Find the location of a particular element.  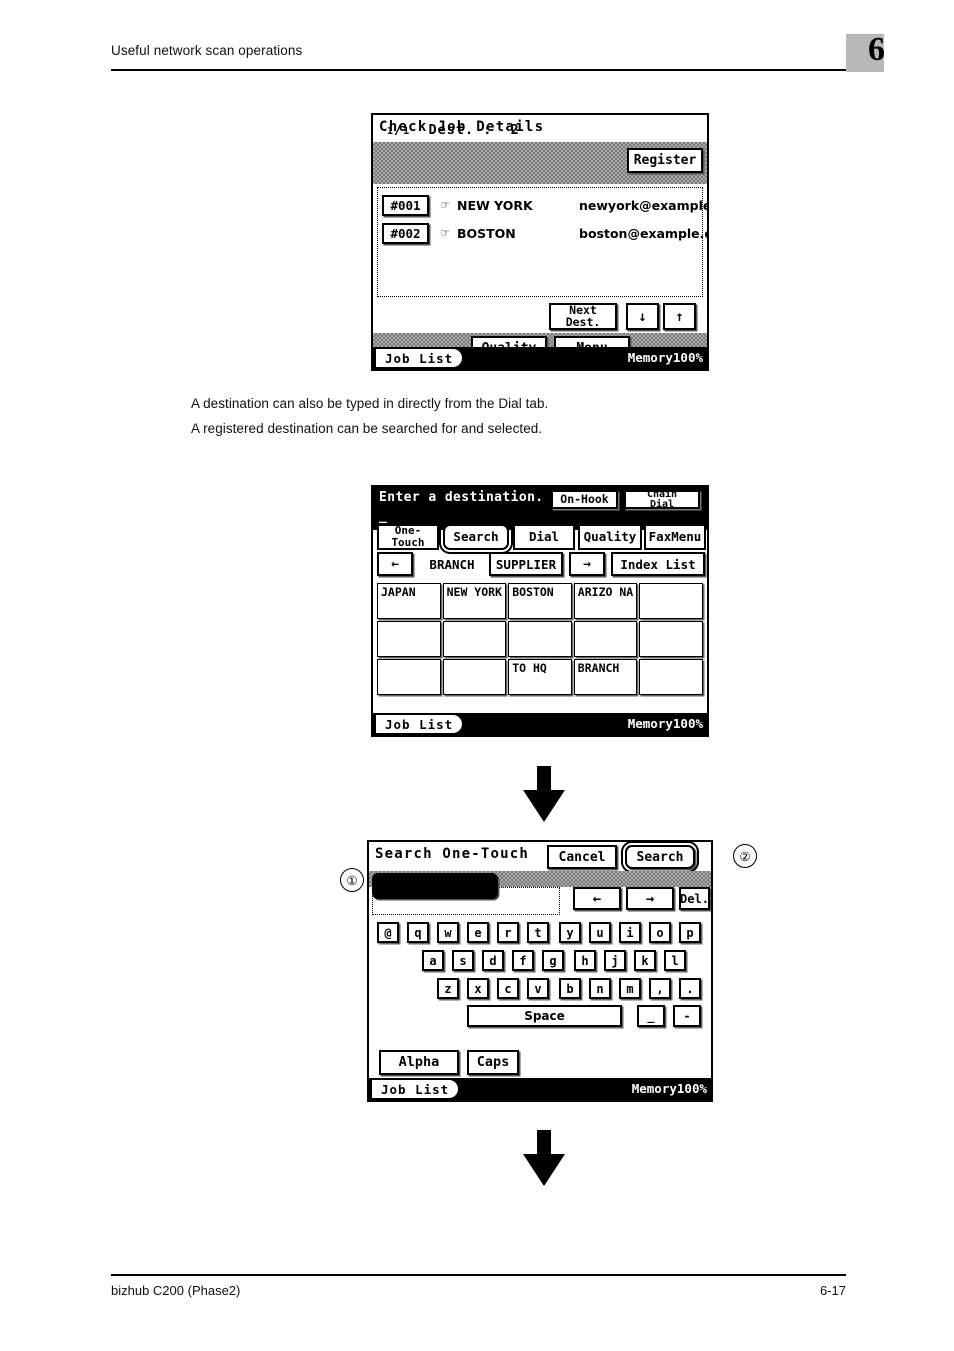

cancel-button: Cancel is located at coordinates (582, 857).